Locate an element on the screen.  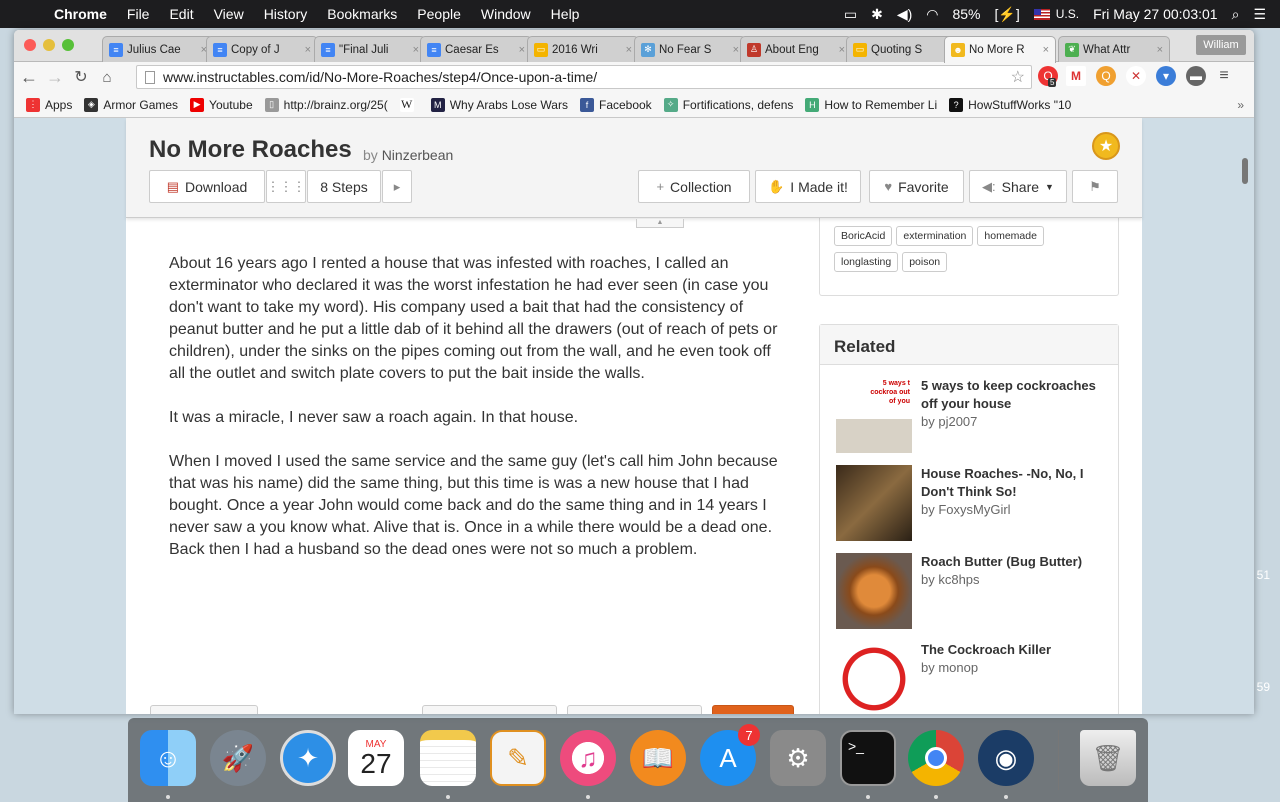
shield-extension-icon: ▾ is located at coordinates (1166, 76).